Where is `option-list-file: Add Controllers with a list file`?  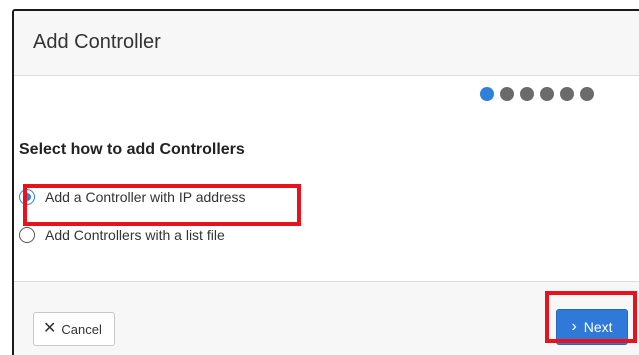
option-list-file: Add Controllers with a list file is located at coordinates (122, 235).